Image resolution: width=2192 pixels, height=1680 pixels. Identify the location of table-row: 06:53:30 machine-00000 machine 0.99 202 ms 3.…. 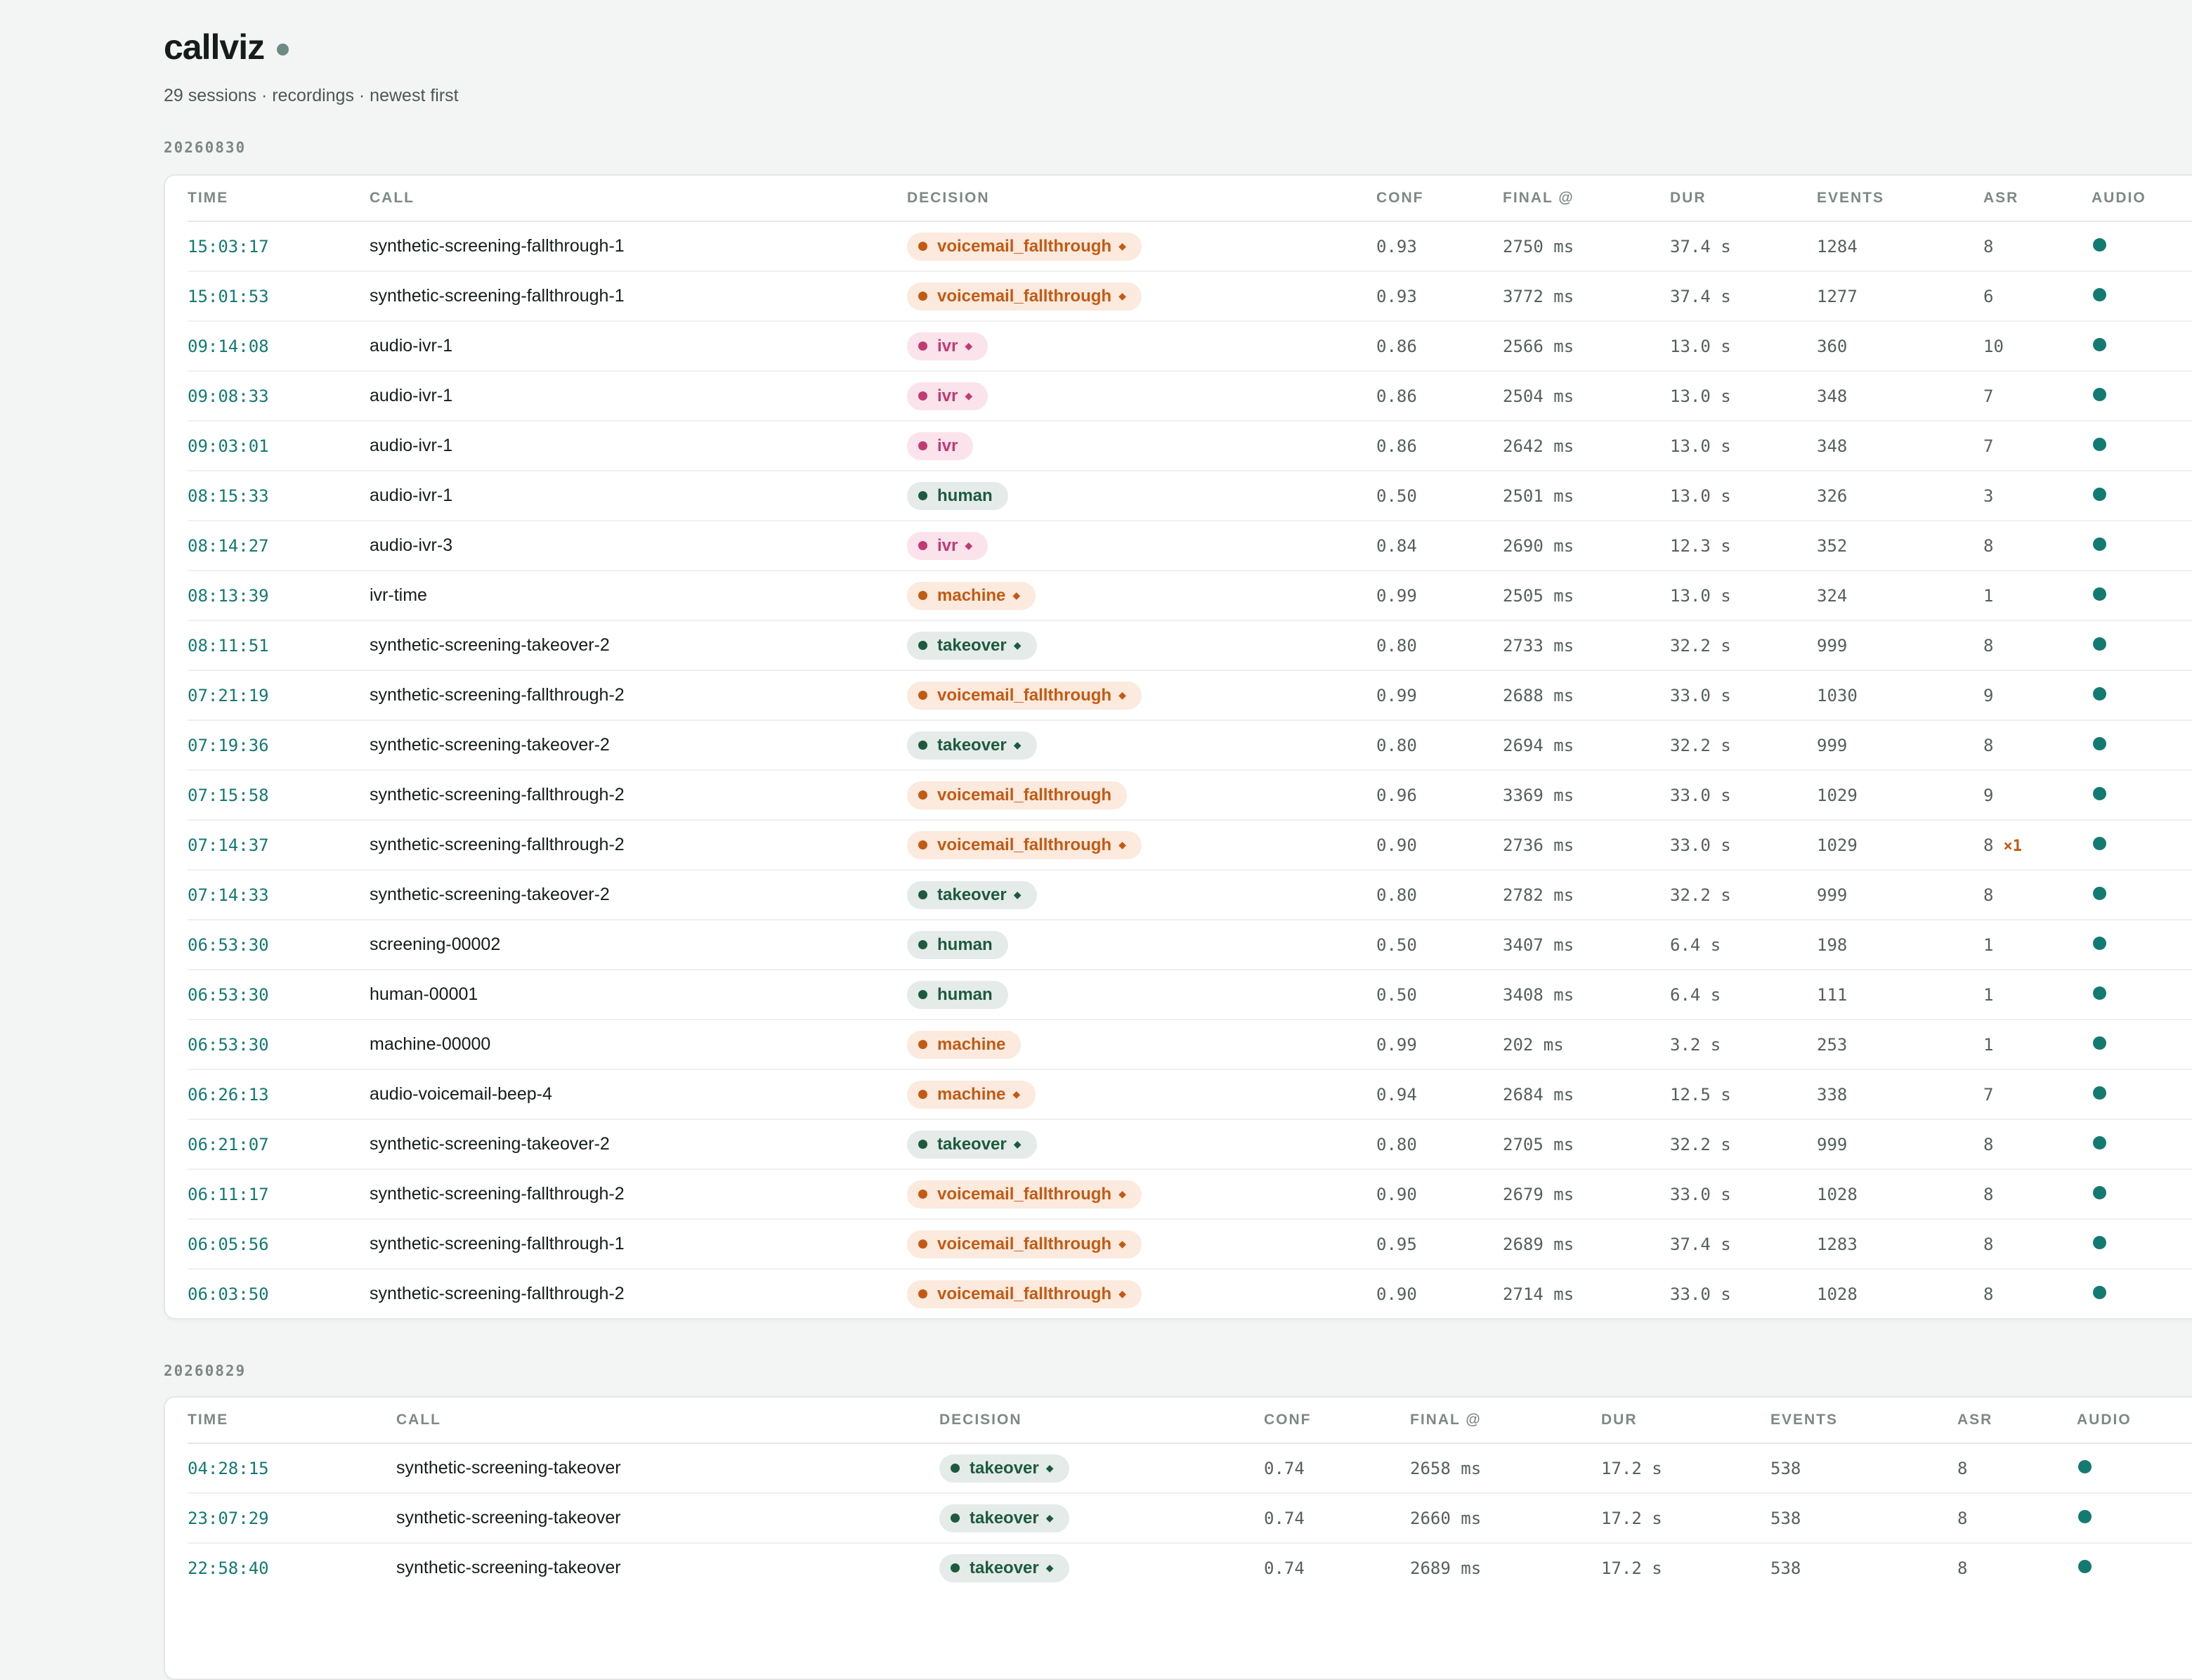
(1190, 1045).